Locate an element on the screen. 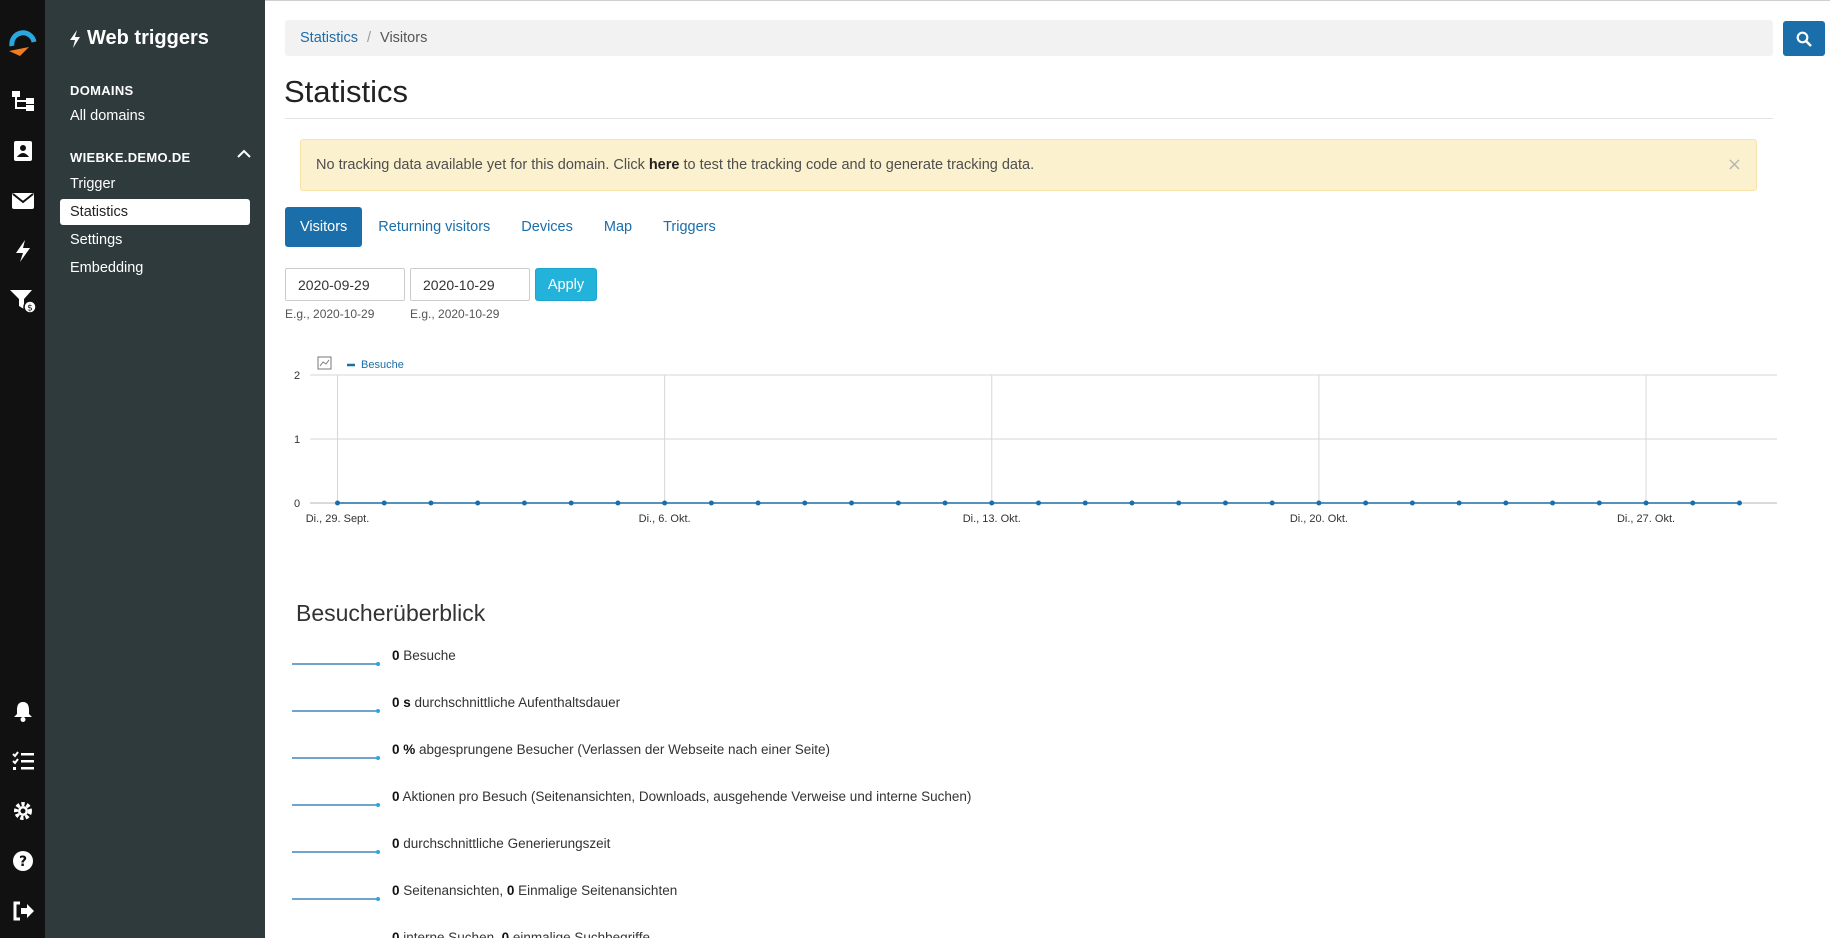 The height and width of the screenshot is (938, 1830). overview-label: interne Suchen, is located at coordinates (450, 934).